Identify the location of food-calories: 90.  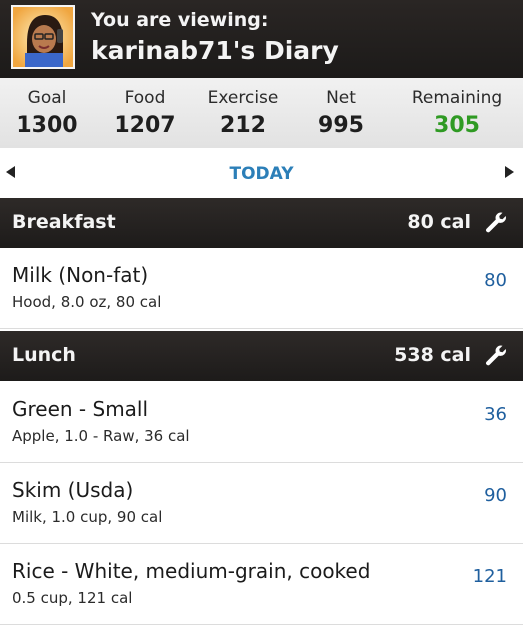
(495, 495).